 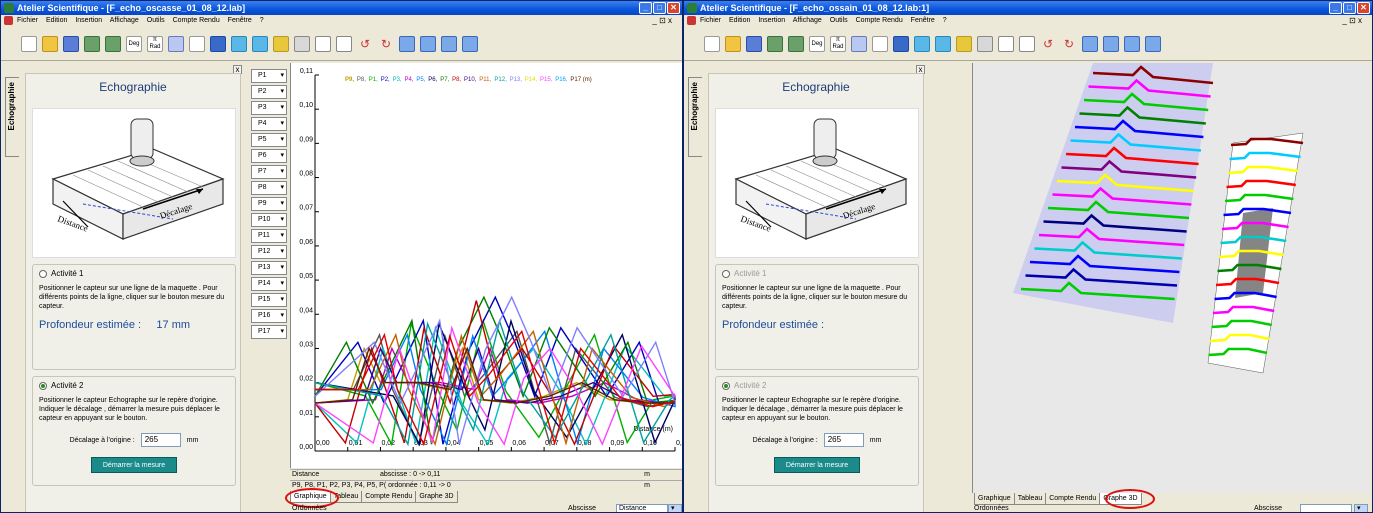 What do you see at coordinates (269, 76) in the screenshot?
I see `series-select-p1: P1` at bounding box center [269, 76].